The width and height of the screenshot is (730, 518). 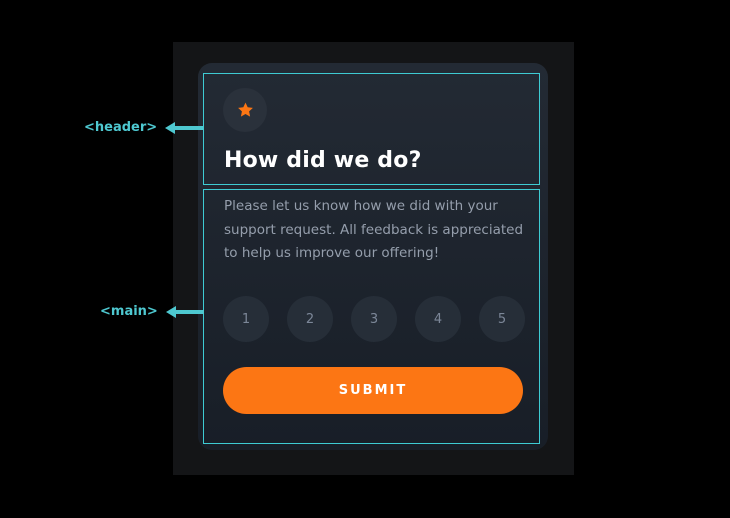 I want to click on main-annotation: <main>, so click(x=152, y=311).